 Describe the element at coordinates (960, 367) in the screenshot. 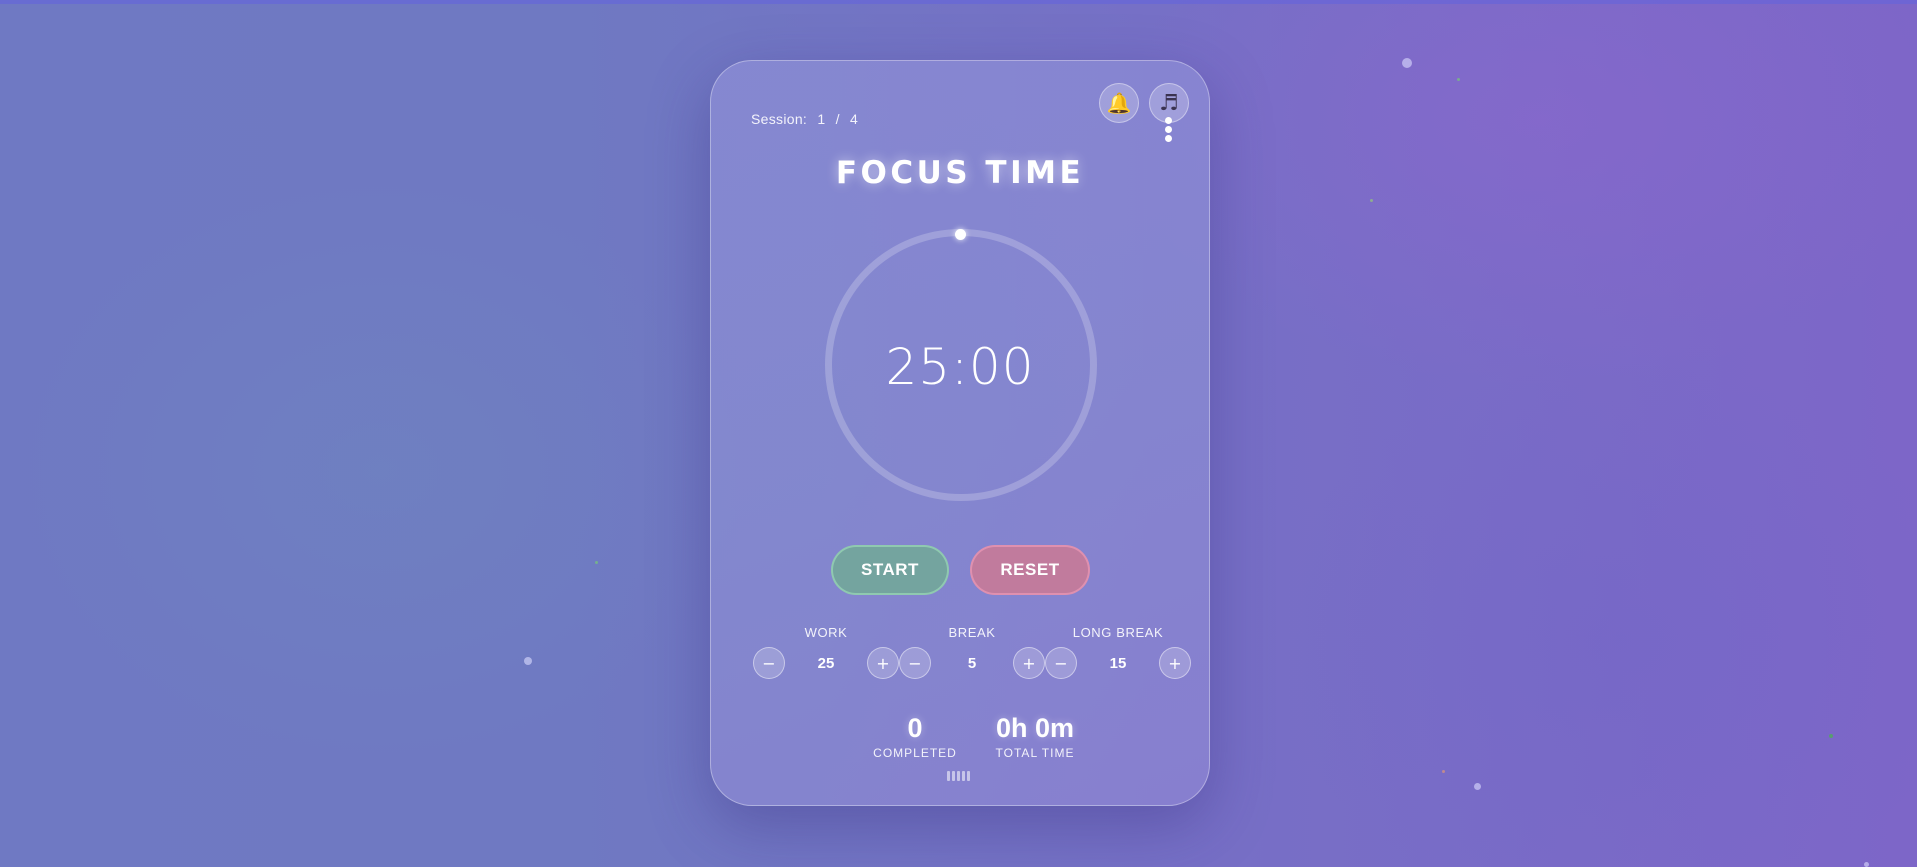

I see `timer-display: 25:00` at that location.